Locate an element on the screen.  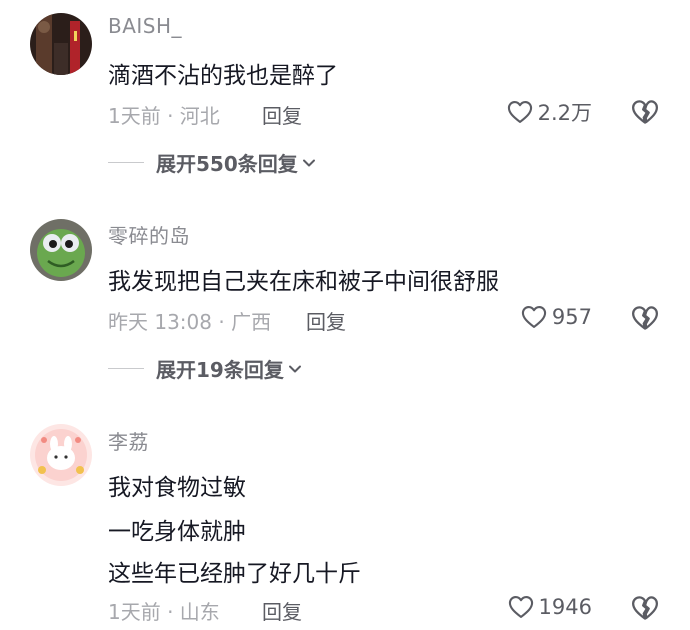
comment-text: 这些年已经肿了好几十斤 is located at coordinates (234, 574).